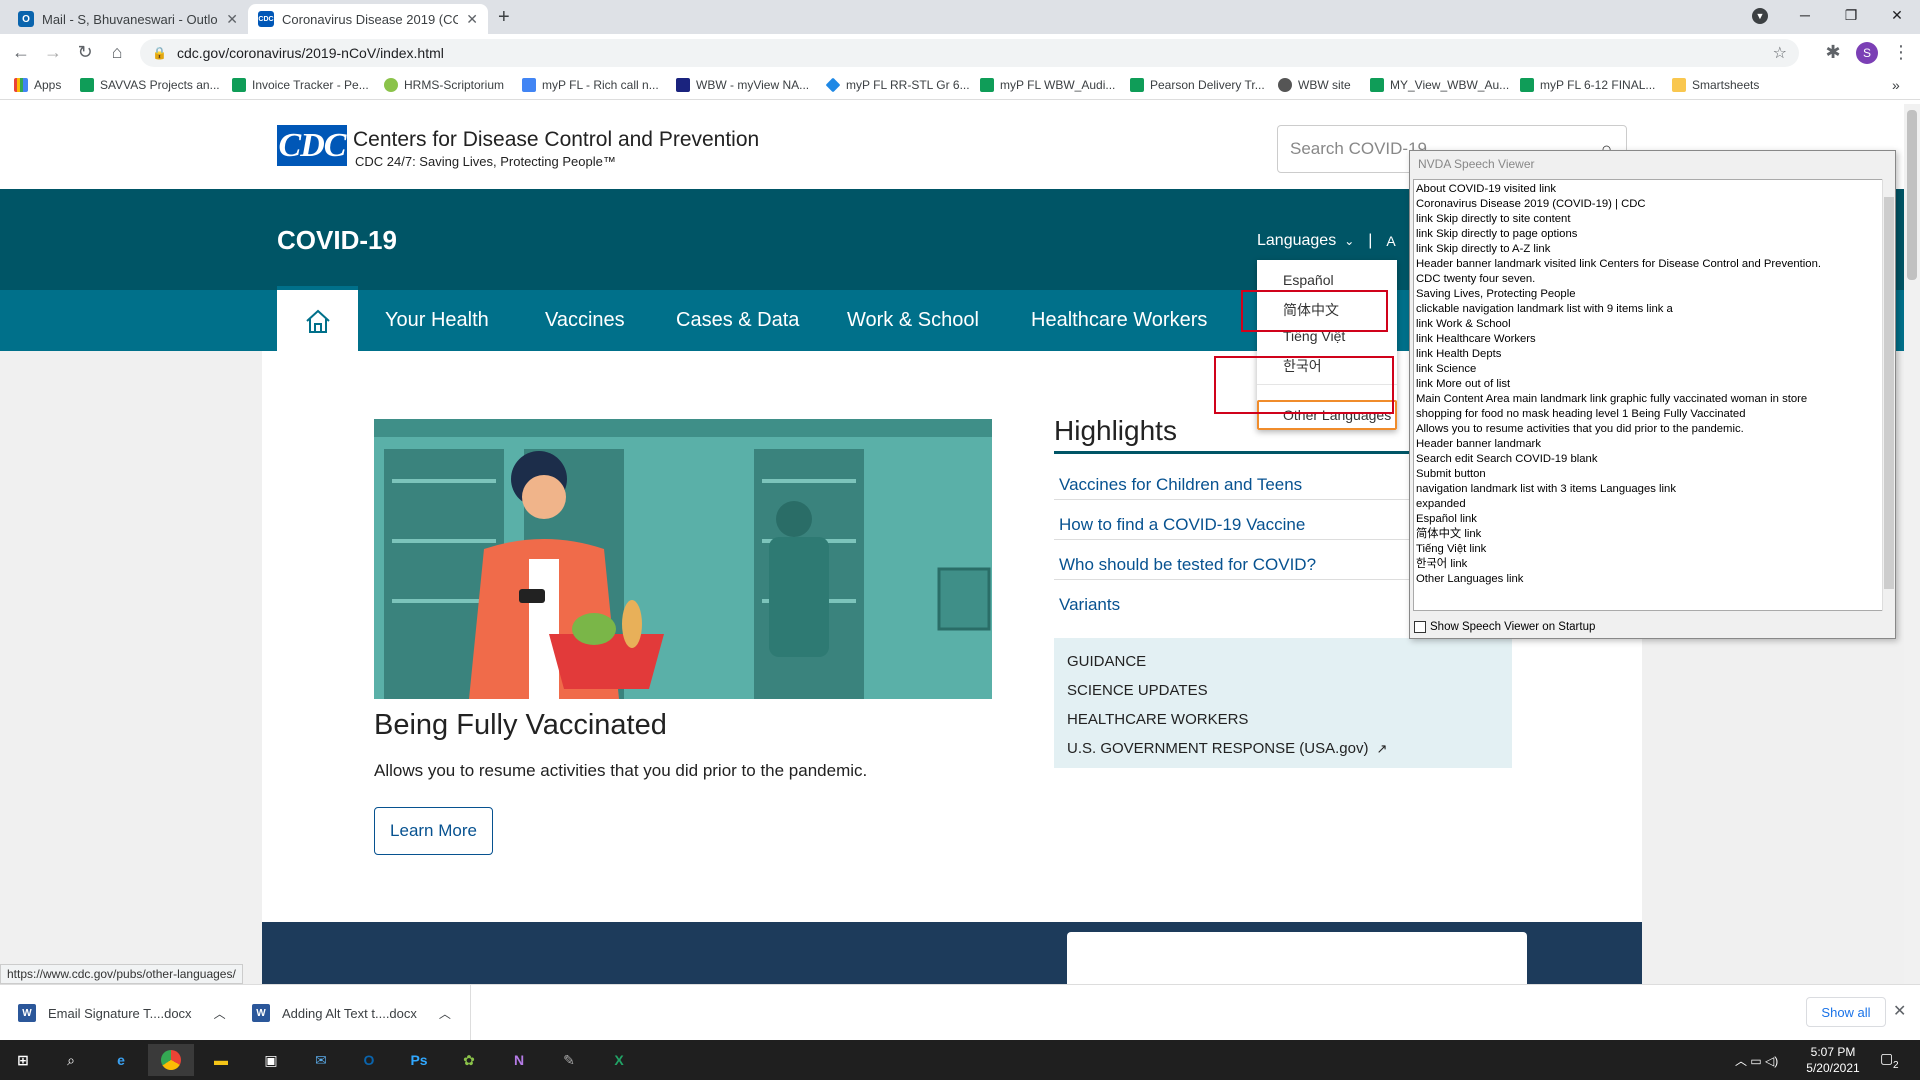 This screenshot has width=1920, height=1080. What do you see at coordinates (1679, 85) in the screenshot?
I see `folder-icon` at bounding box center [1679, 85].